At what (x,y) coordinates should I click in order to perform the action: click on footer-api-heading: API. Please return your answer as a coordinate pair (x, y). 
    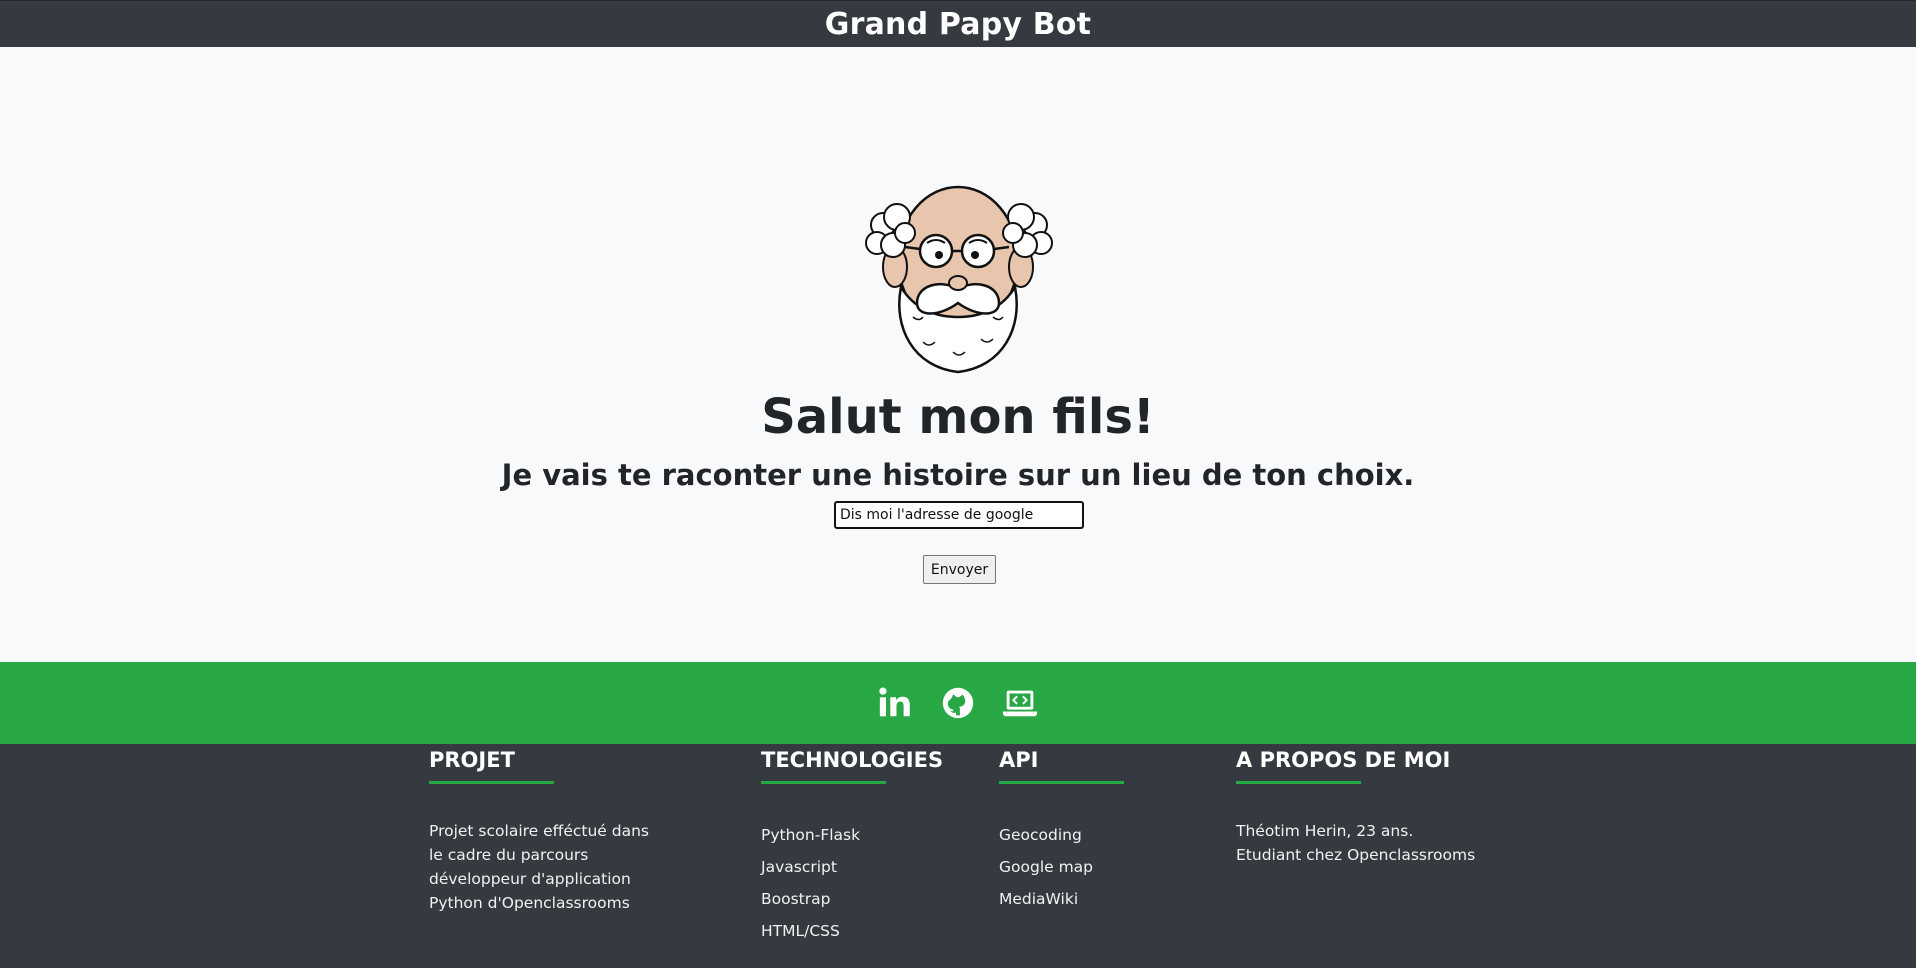
    Looking at the image, I should click on (1019, 760).